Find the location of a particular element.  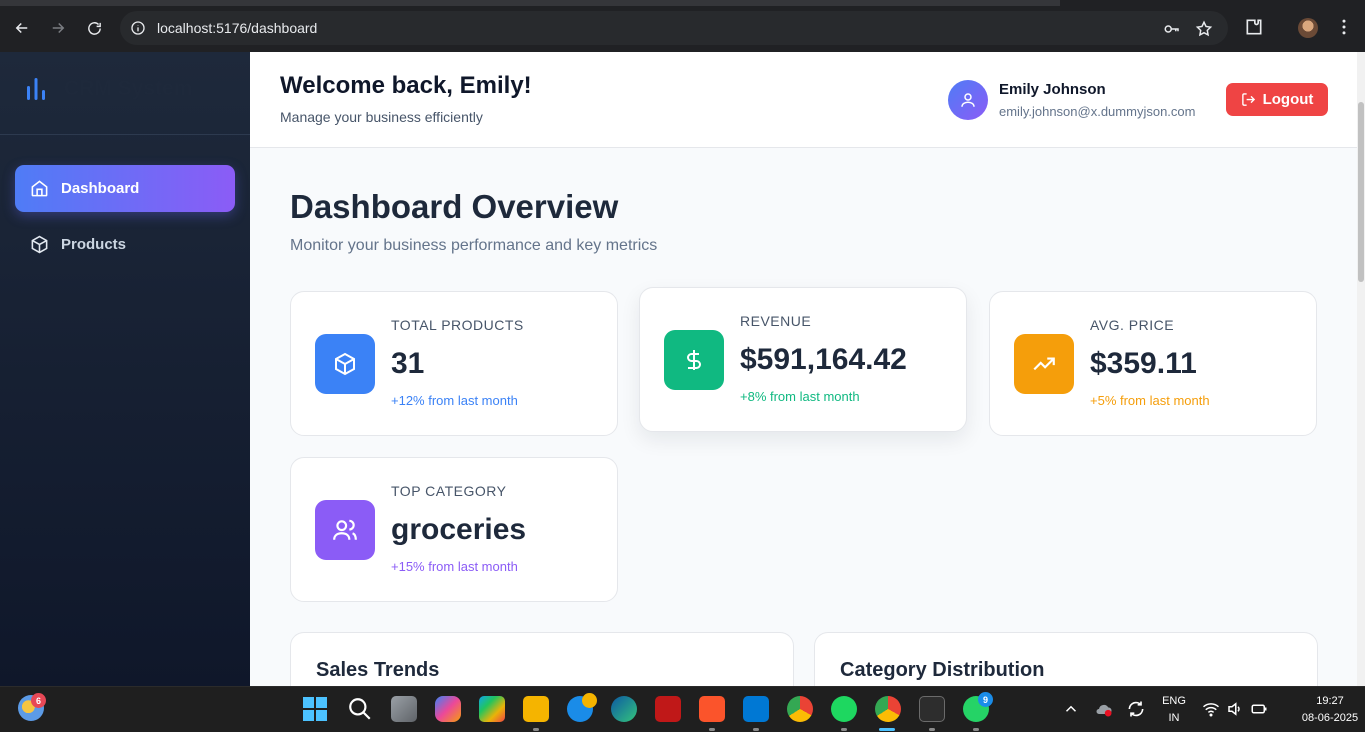

volume-icon is located at coordinates (1235, 709).